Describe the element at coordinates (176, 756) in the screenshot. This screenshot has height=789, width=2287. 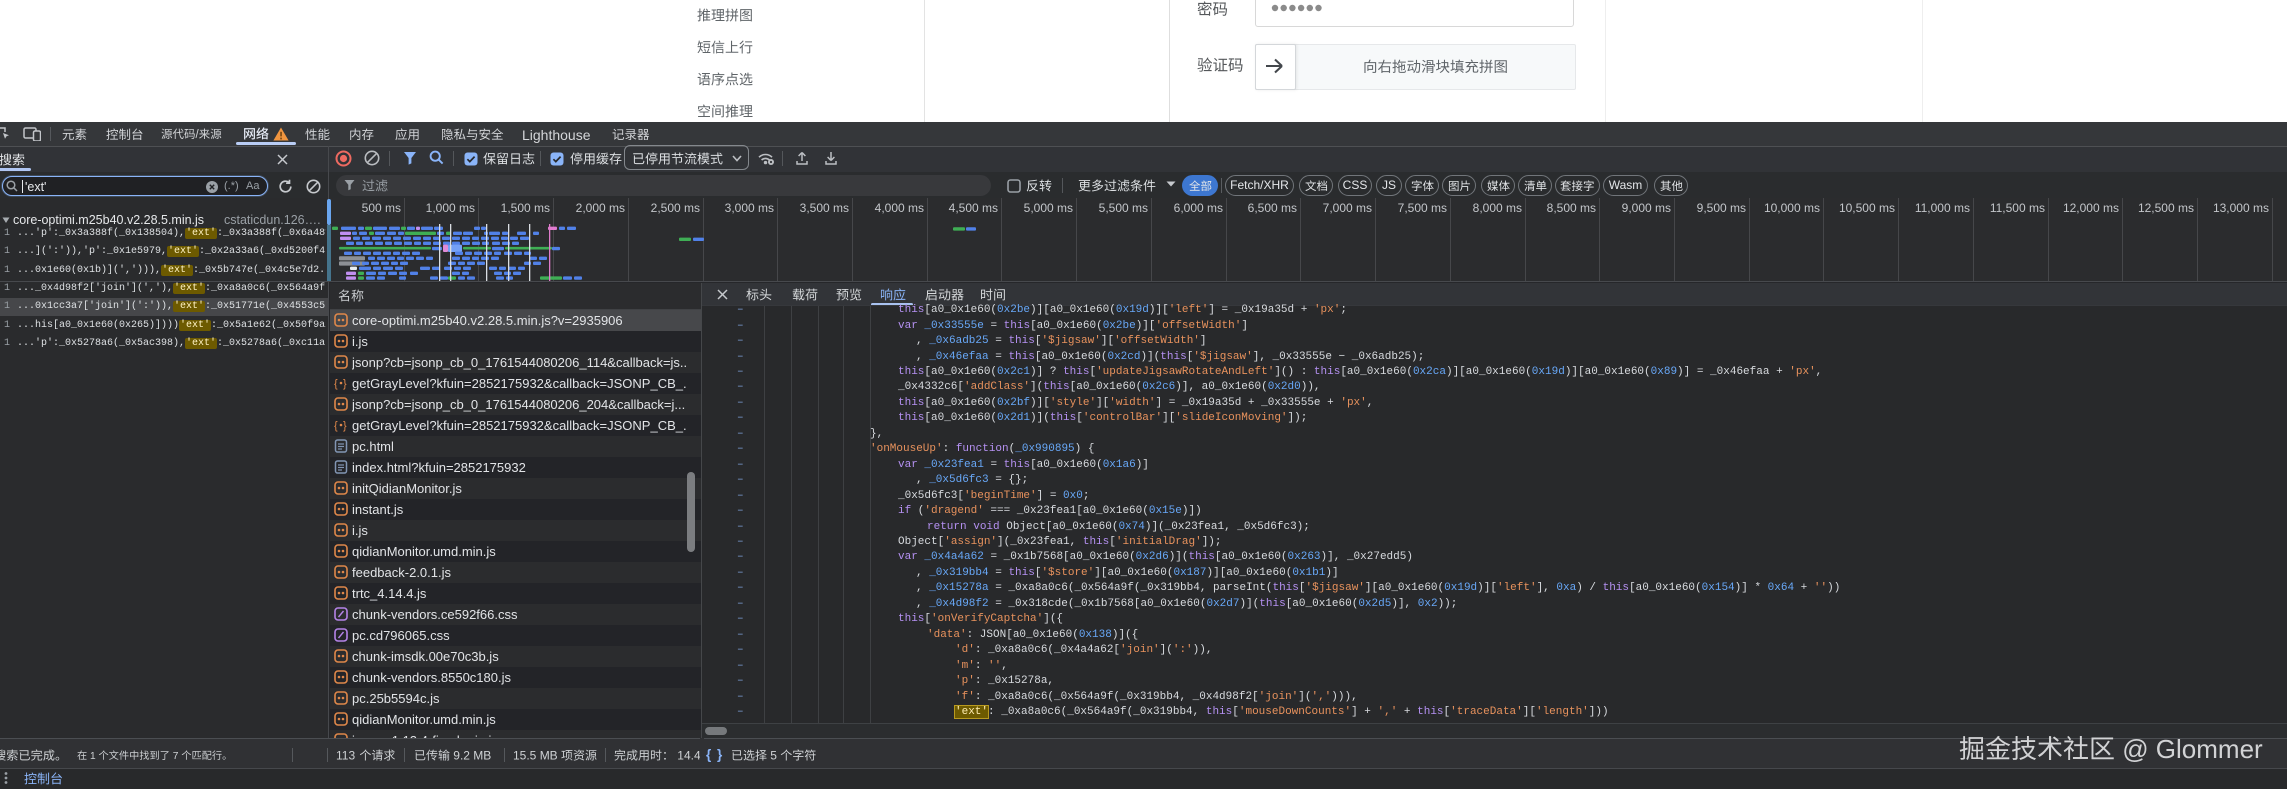
I see `svg-text: 7` at that location.